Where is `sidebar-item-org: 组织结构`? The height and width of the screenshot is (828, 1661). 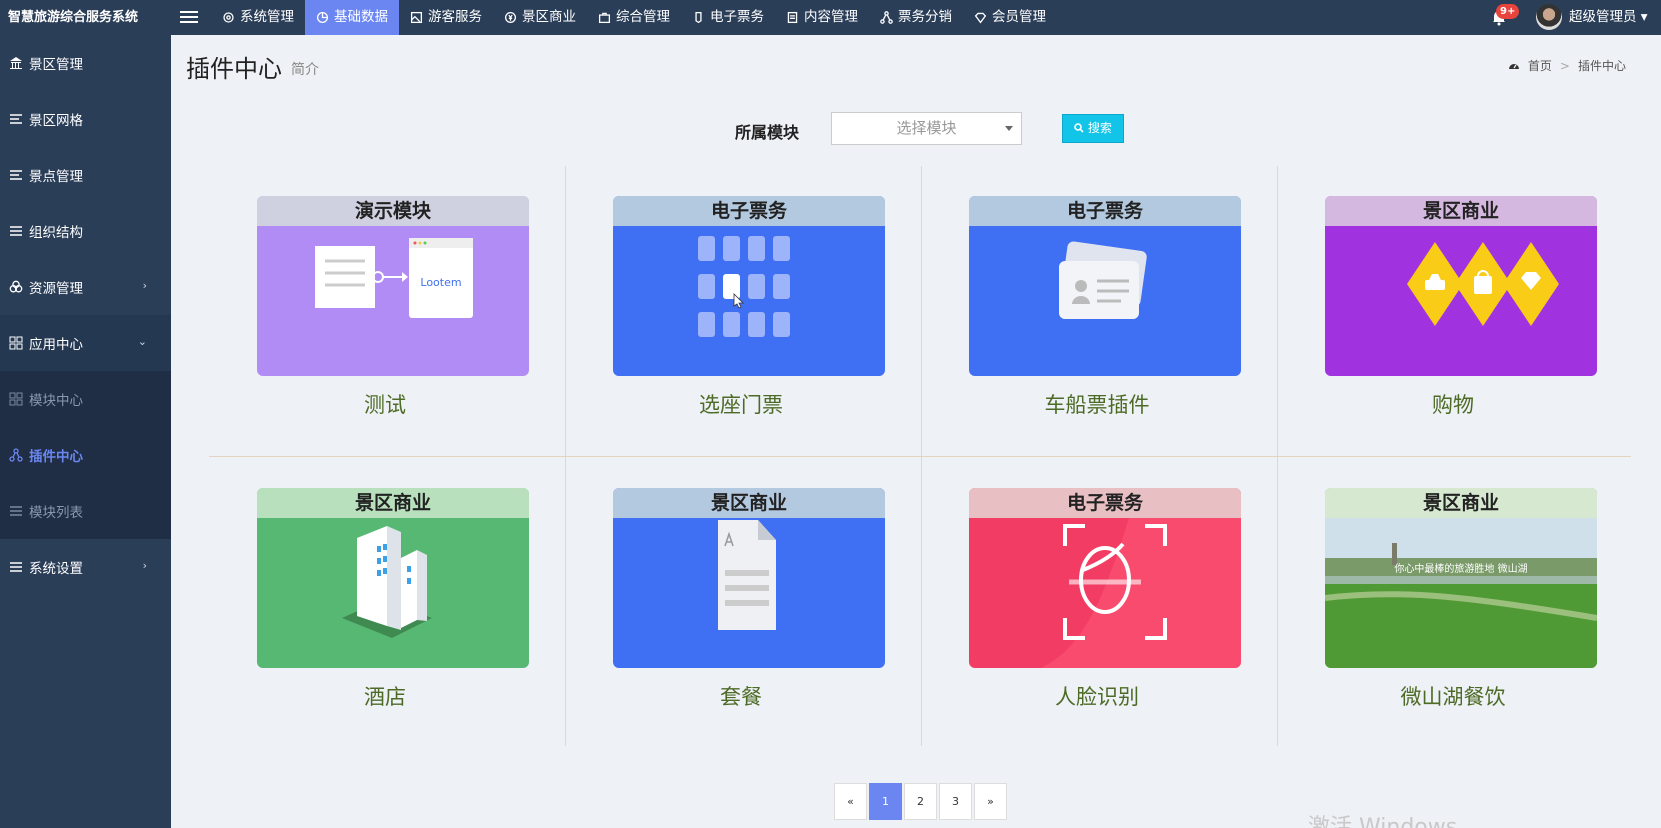
sidebar-item-org: 组织结构 is located at coordinates (85, 231).